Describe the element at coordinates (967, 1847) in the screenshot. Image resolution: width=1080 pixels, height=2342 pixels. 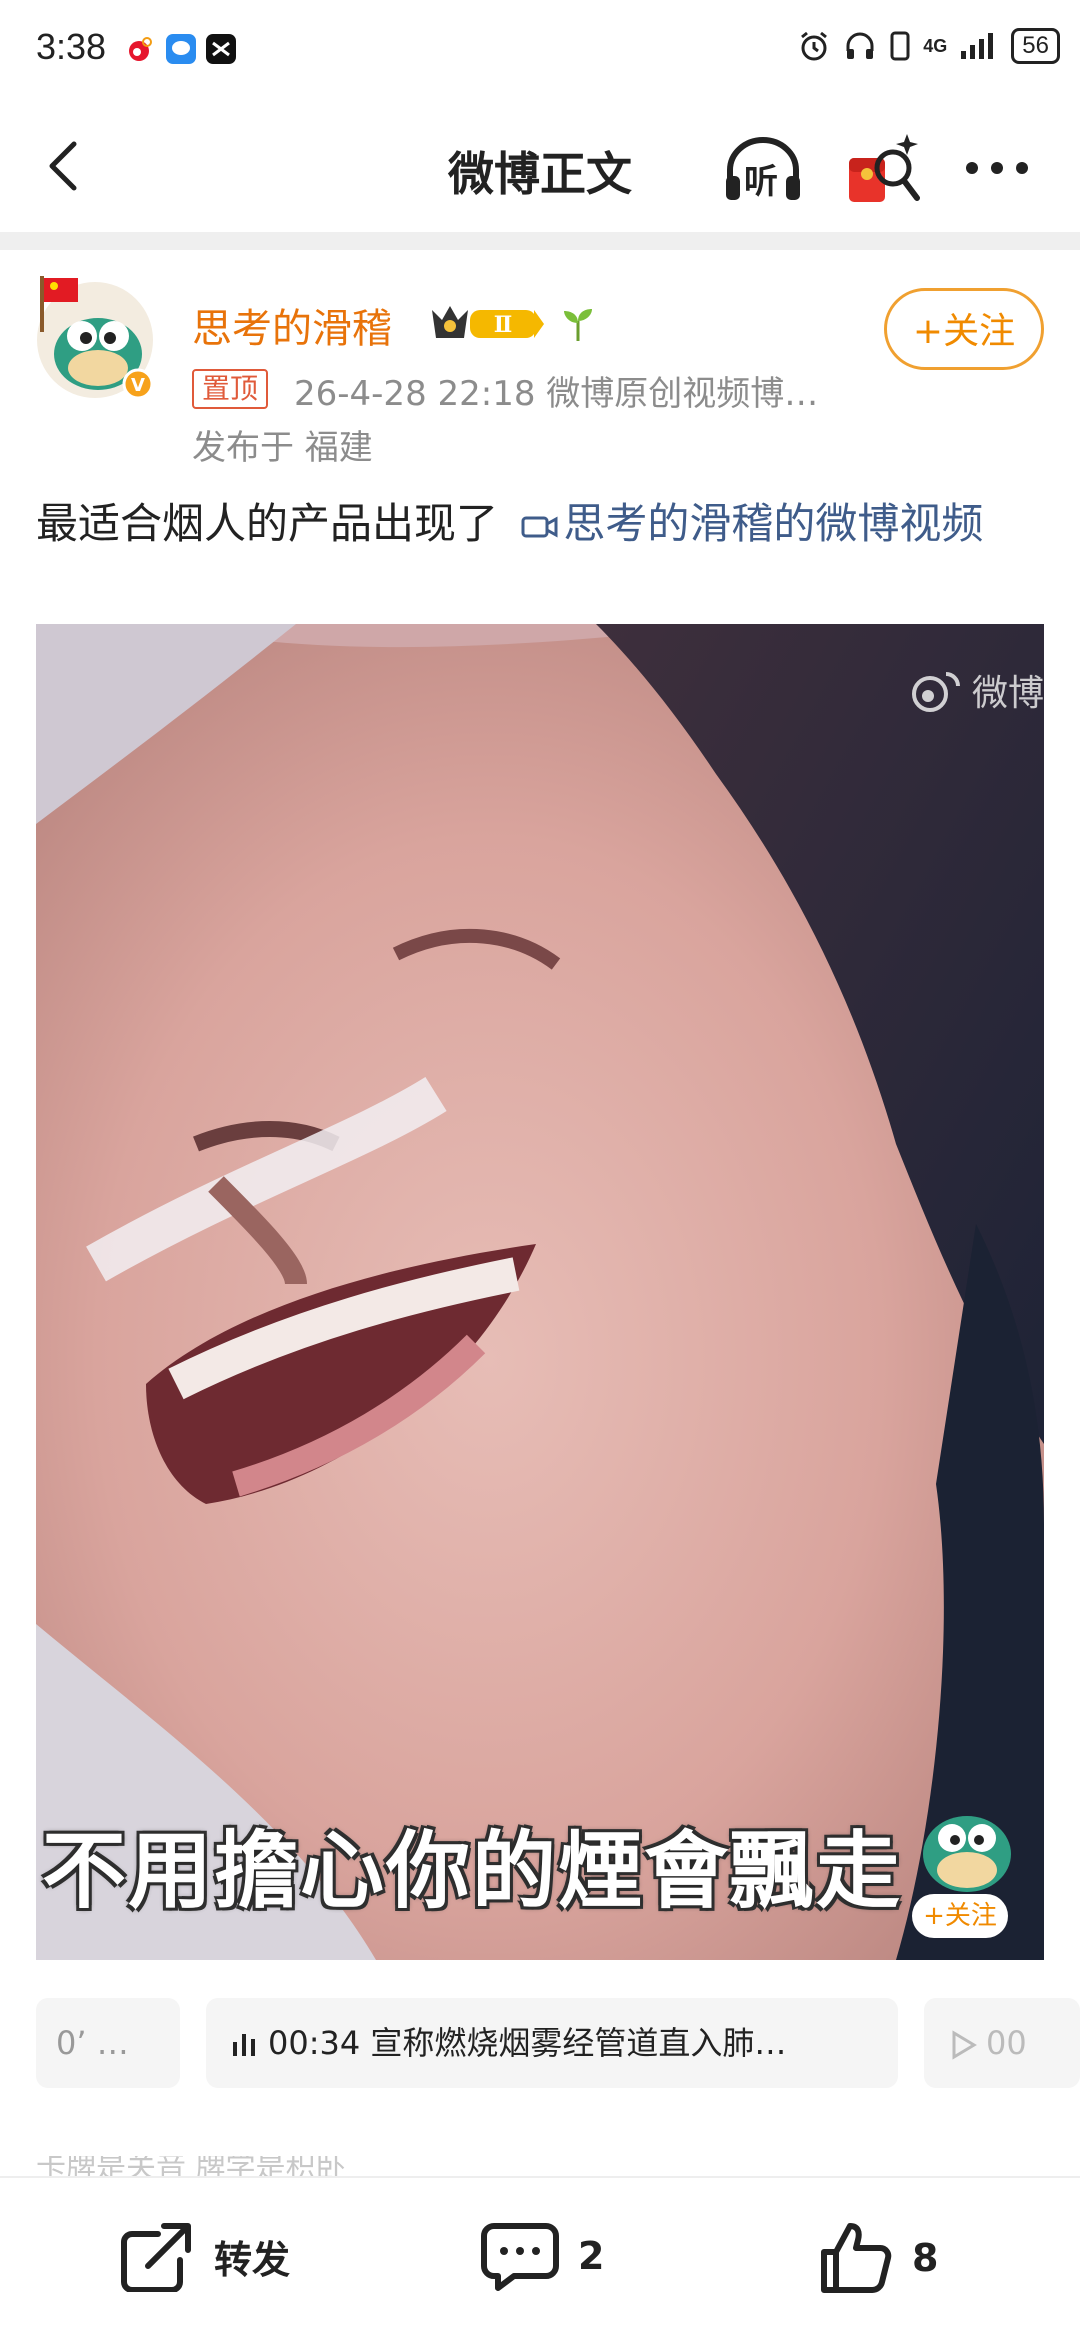
I see `video-author-avatar` at that location.